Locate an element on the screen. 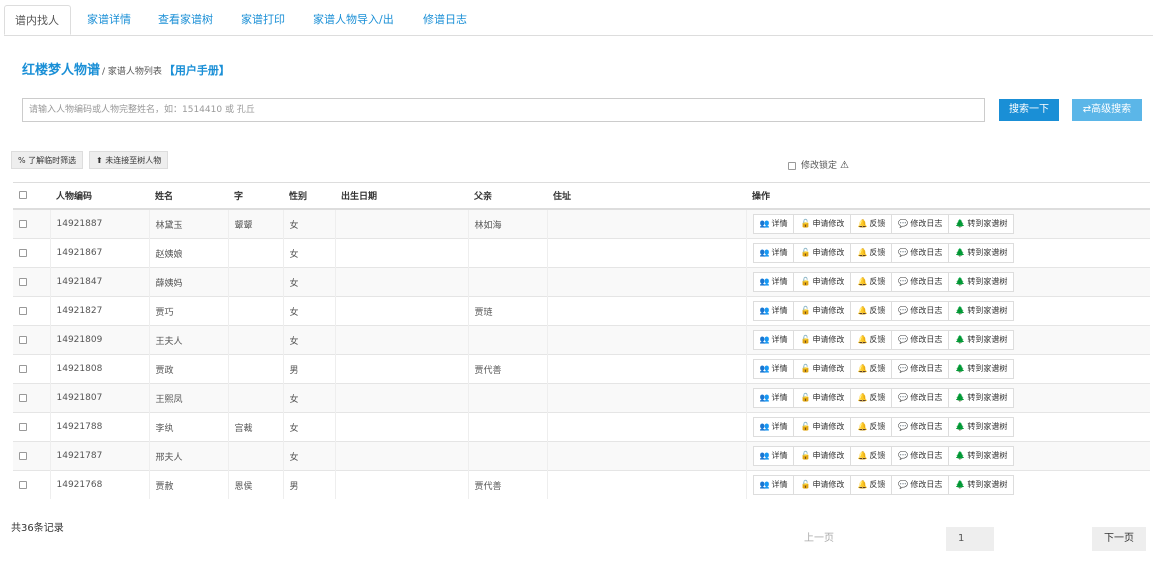 The width and height of the screenshot is (1153, 563). cell-name: 邢夫人 is located at coordinates (188, 456).